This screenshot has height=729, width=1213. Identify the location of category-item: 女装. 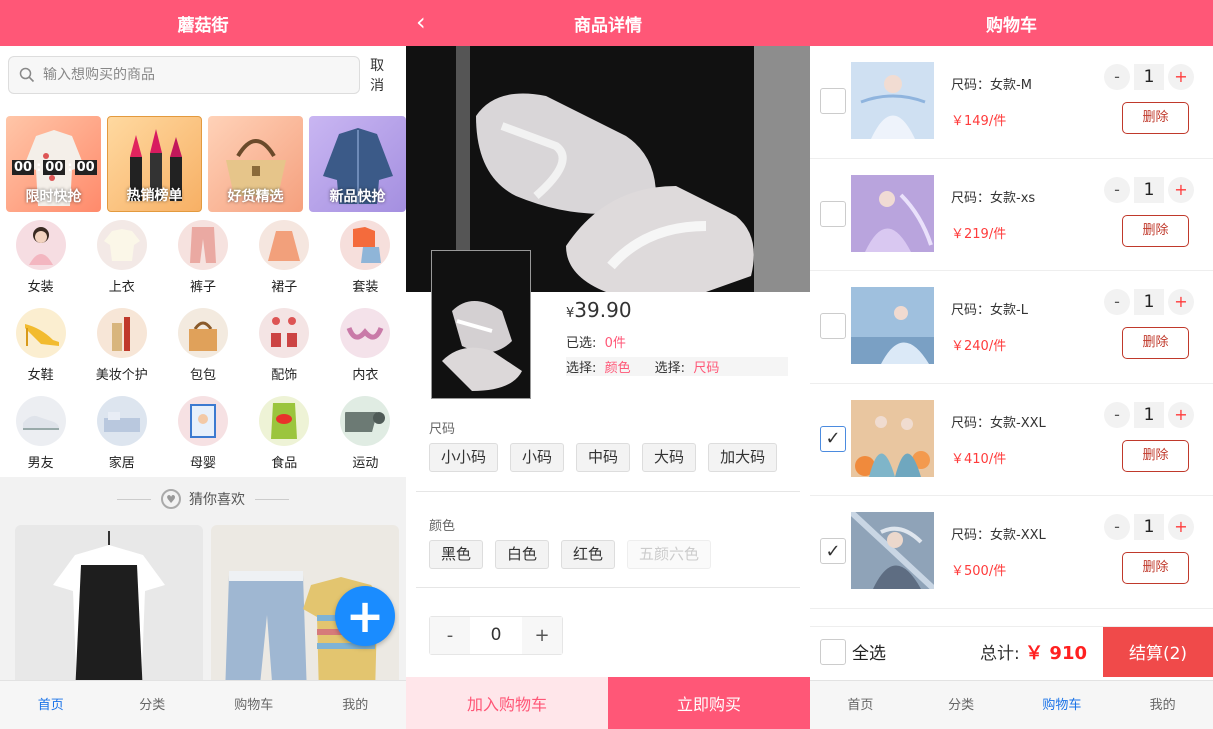
(40, 258).